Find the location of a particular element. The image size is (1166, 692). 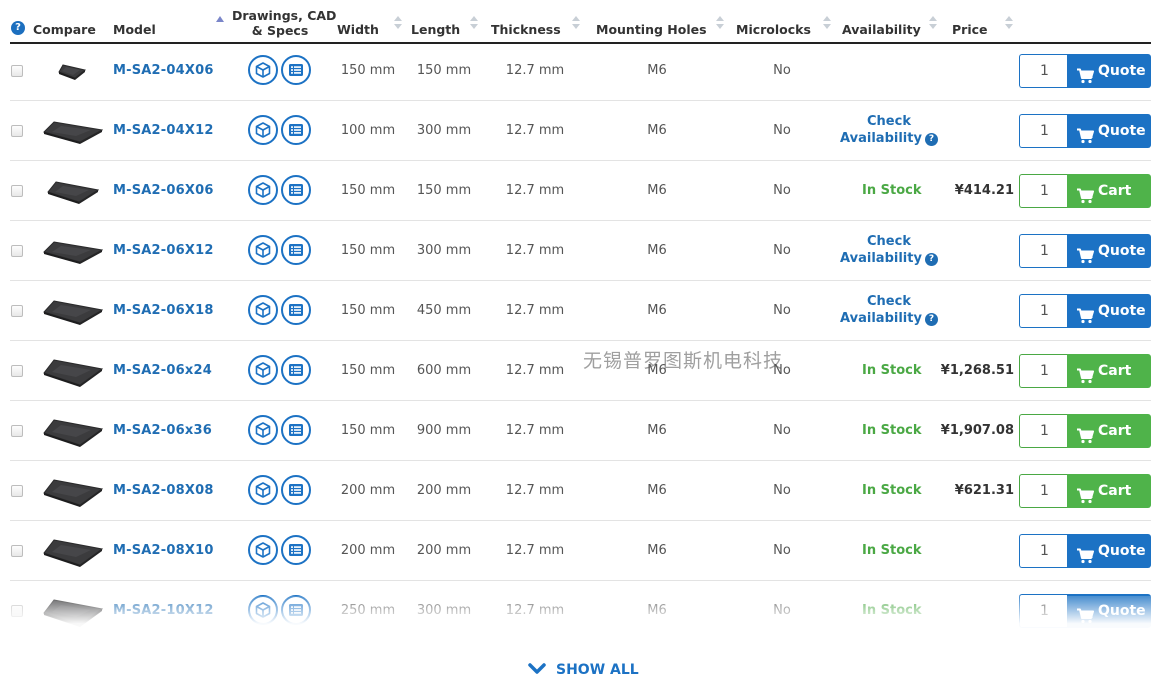

model-link: M-SA2-06X06 is located at coordinates (163, 190).